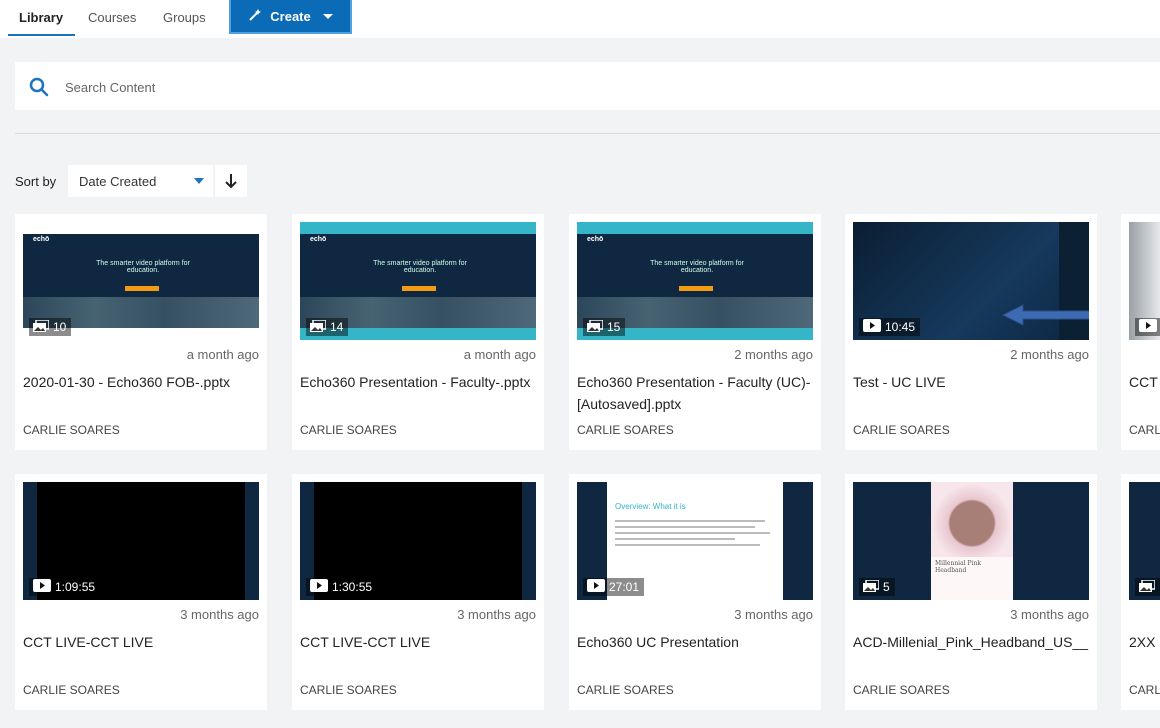 The height and width of the screenshot is (728, 1160). I want to click on duration-badge: 1:30:55, so click(342, 587).